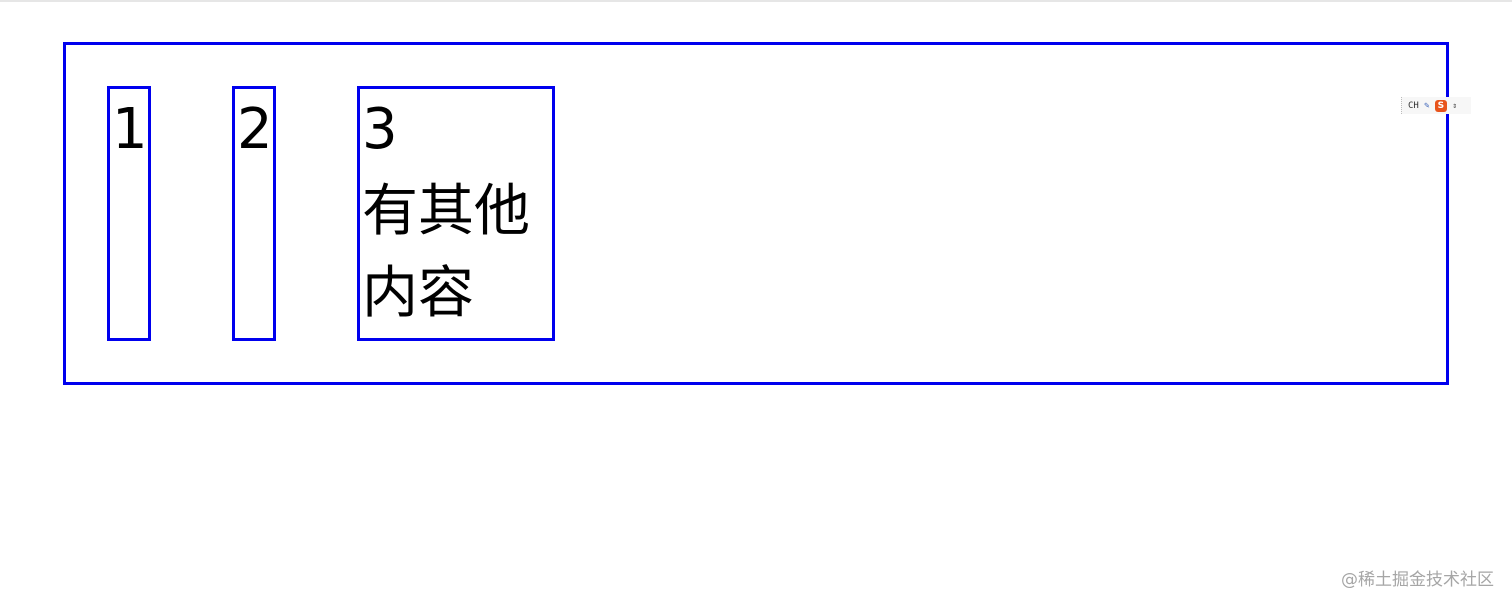 This screenshot has height=605, width=1512. I want to click on sogou-logo-icon: S, so click(1440, 105).